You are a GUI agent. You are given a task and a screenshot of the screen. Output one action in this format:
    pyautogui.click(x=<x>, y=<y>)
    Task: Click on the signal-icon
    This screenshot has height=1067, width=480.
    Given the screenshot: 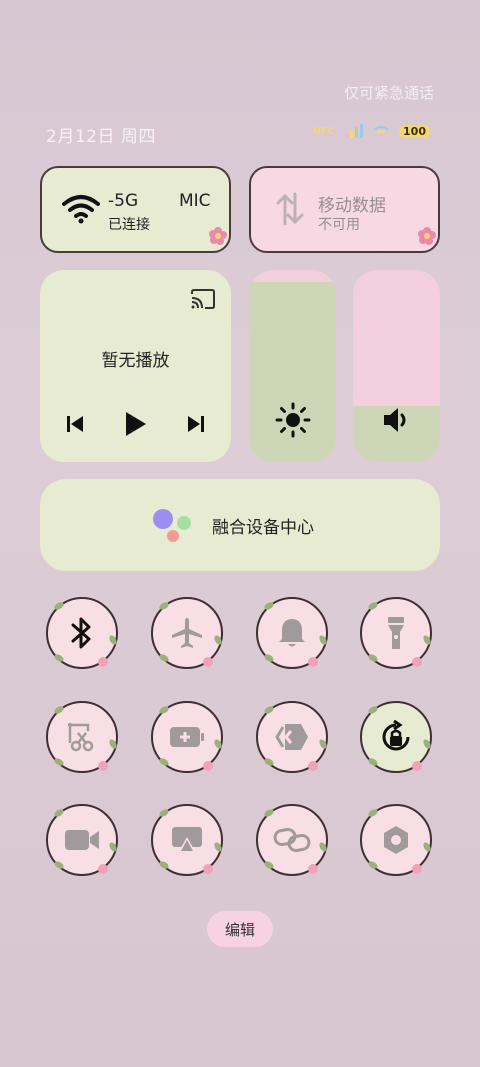 What is the action you would take?
    pyautogui.click(x=354, y=131)
    